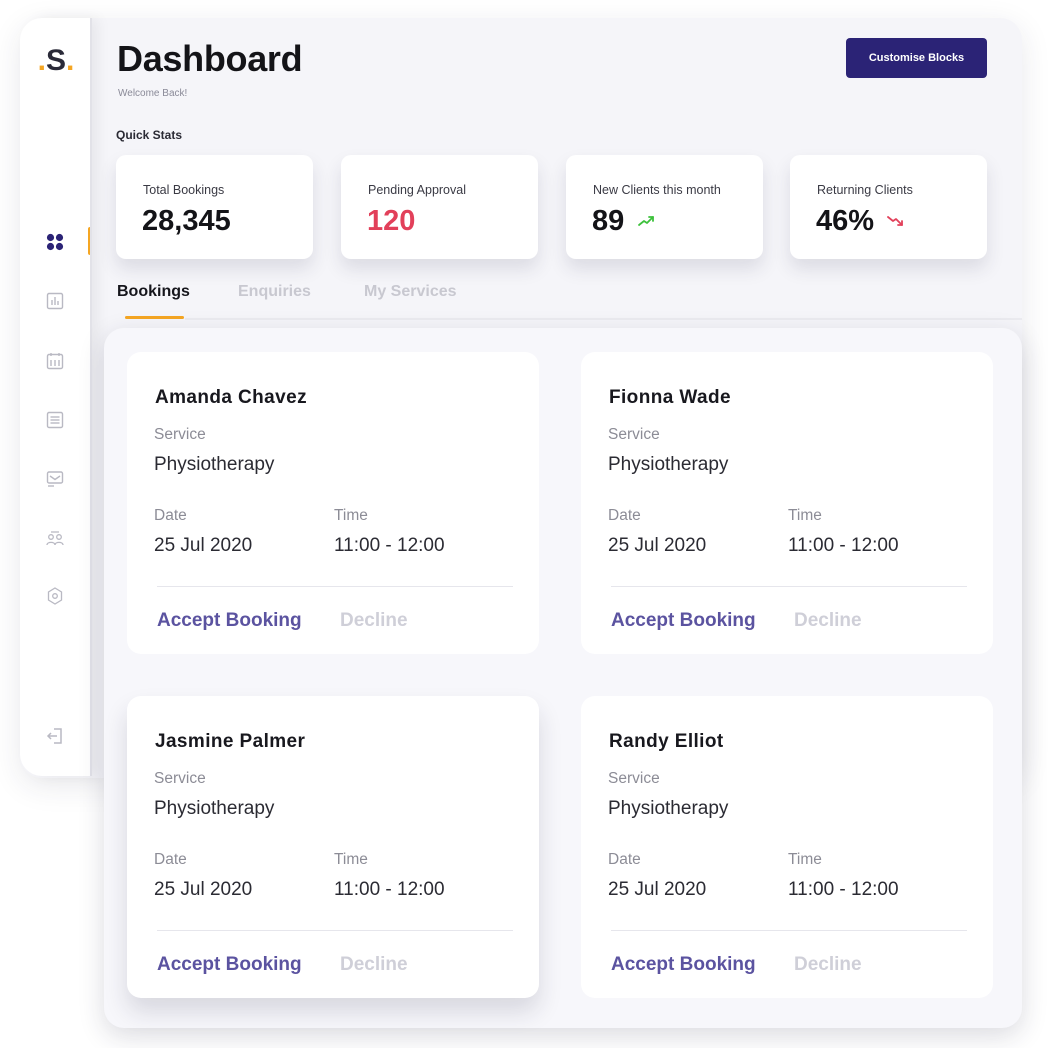  I want to click on tab-divider, so click(603, 319).